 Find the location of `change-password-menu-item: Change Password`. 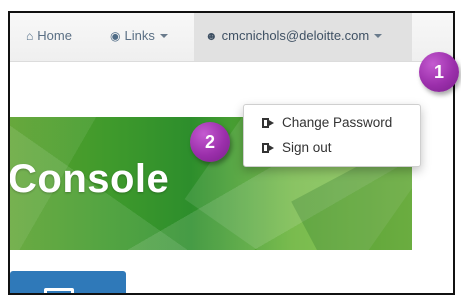

change-password-menu-item: Change Password is located at coordinates (327, 122).